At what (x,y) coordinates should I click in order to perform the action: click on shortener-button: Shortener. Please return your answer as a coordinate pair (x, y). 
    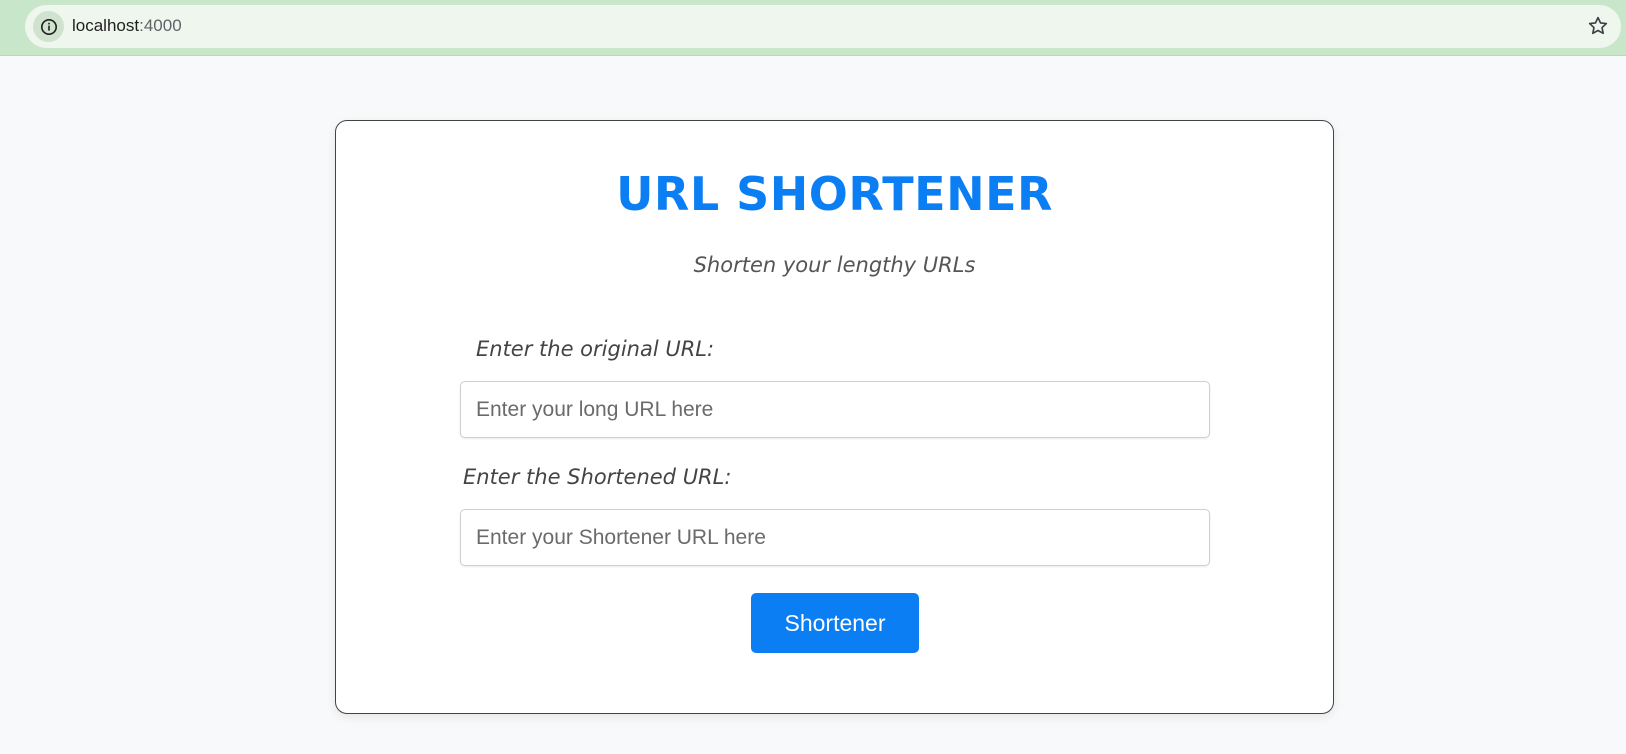
    Looking at the image, I should click on (835, 623).